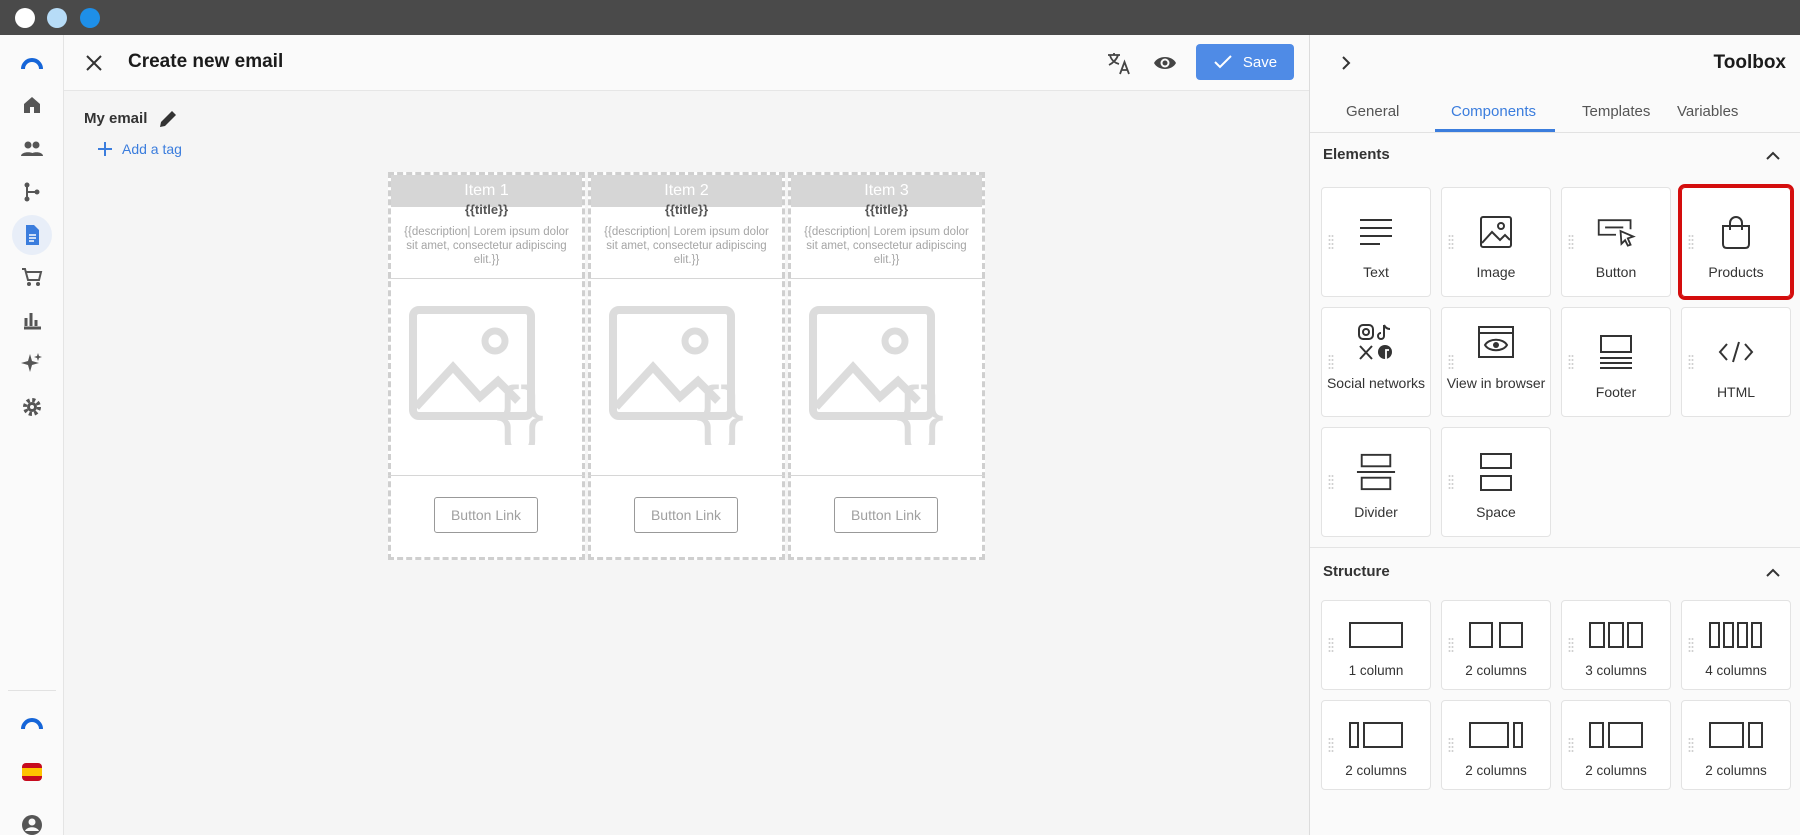  What do you see at coordinates (1496, 362) in the screenshot?
I see `element-view-in-browser: View in browser` at bounding box center [1496, 362].